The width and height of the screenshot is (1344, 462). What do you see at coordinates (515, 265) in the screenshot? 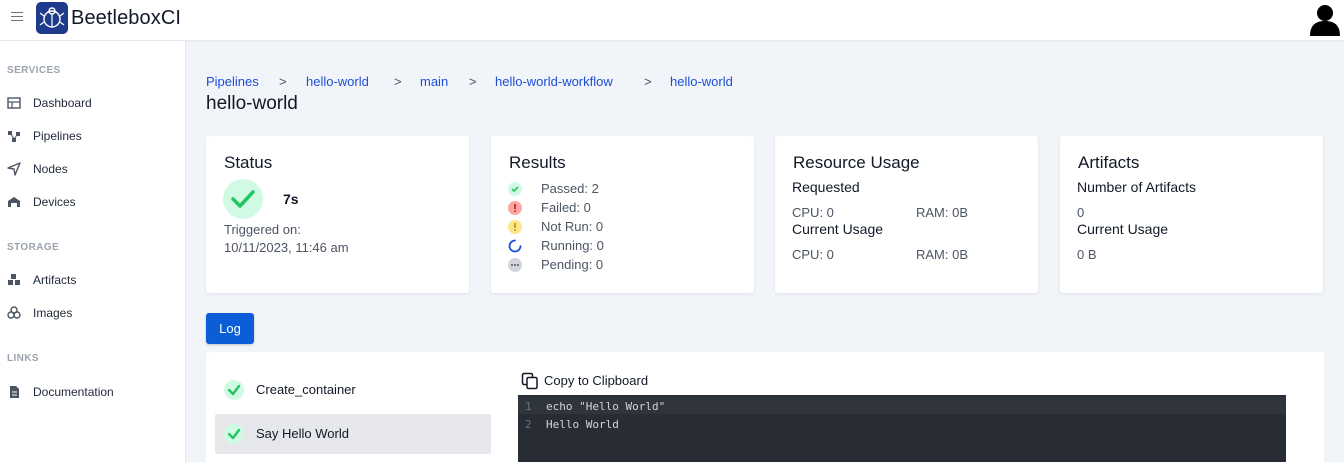
I see `pending-dots-icon` at bounding box center [515, 265].